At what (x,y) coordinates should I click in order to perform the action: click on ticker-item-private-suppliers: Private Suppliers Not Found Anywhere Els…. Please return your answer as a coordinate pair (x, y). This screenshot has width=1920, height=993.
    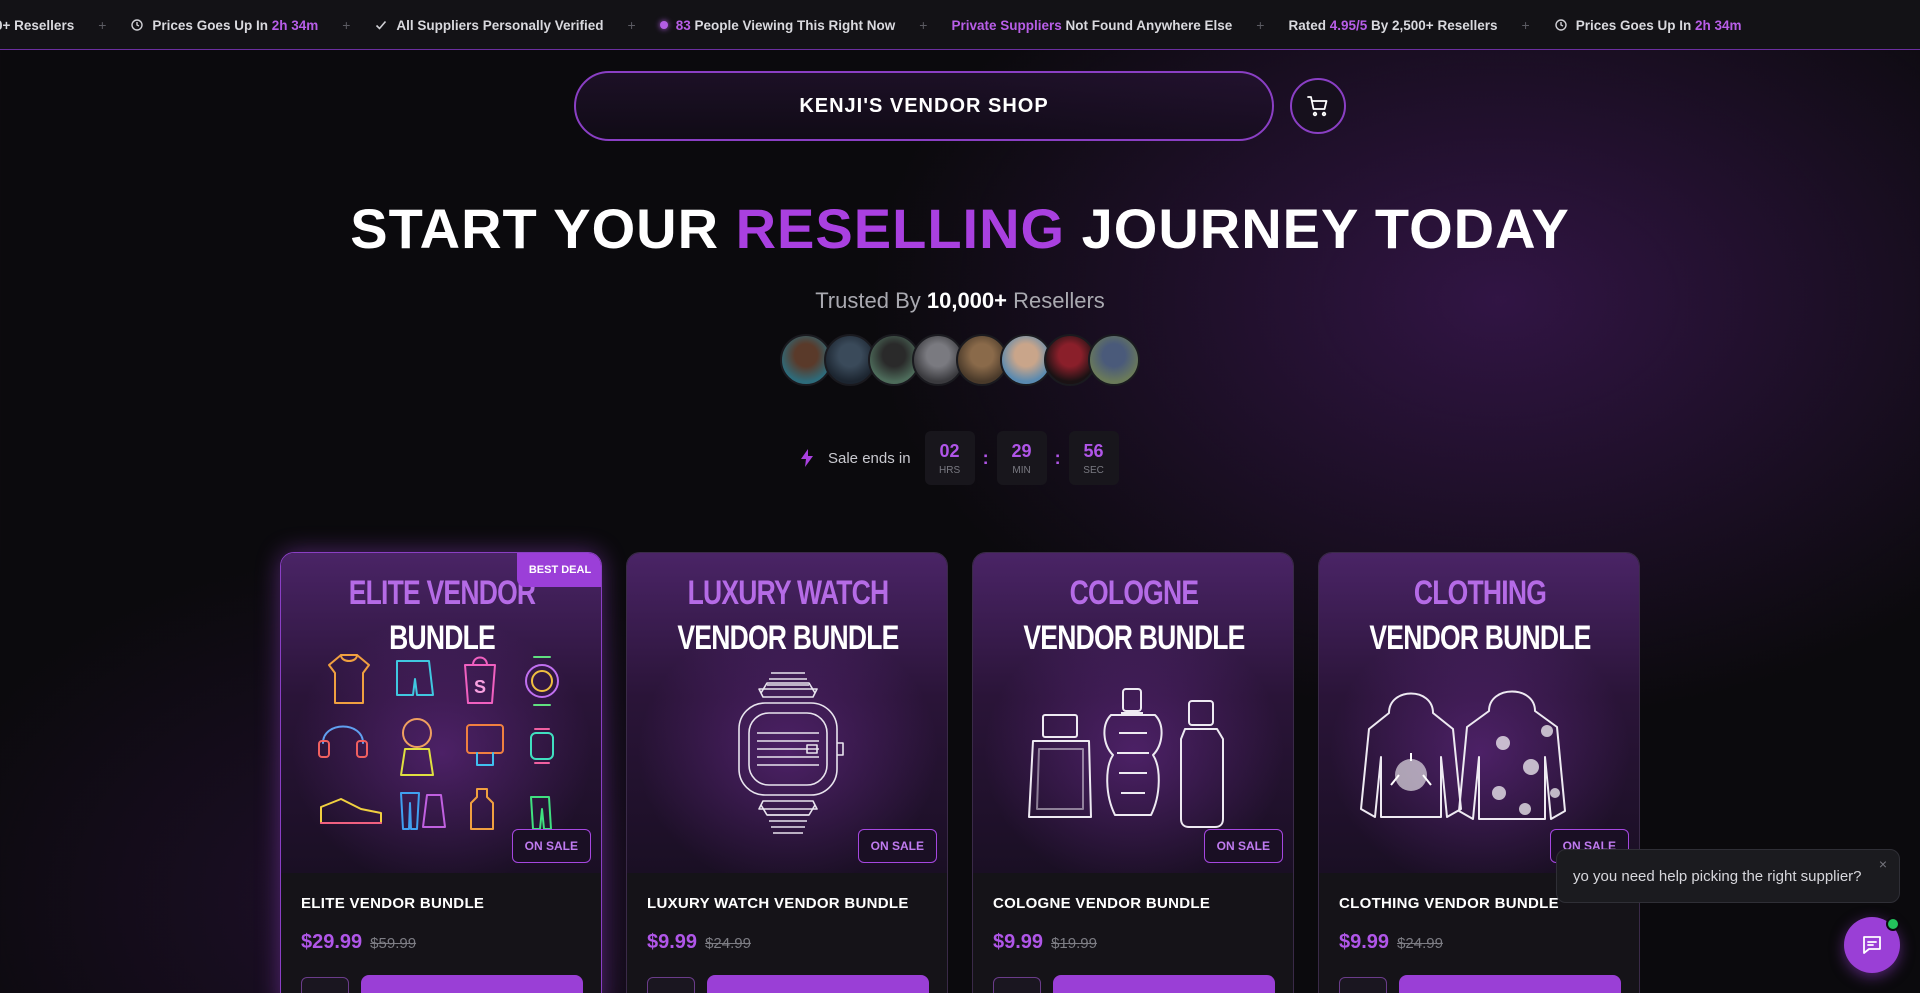
    Looking at the image, I should click on (1092, 25).